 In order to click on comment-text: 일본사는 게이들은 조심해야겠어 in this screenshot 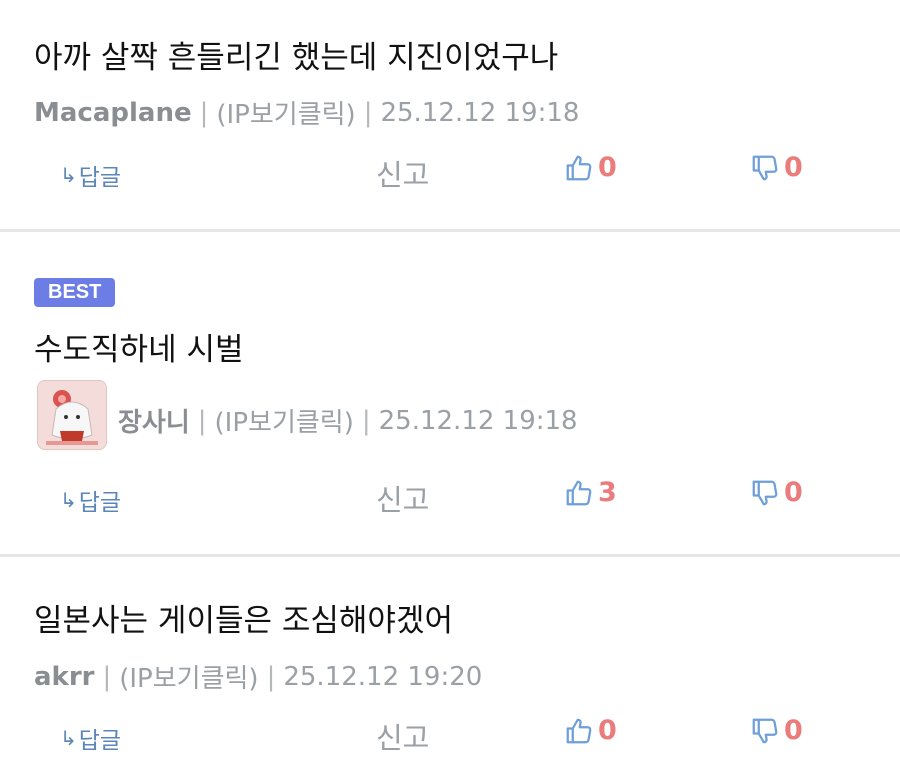, I will do `click(243, 621)`.